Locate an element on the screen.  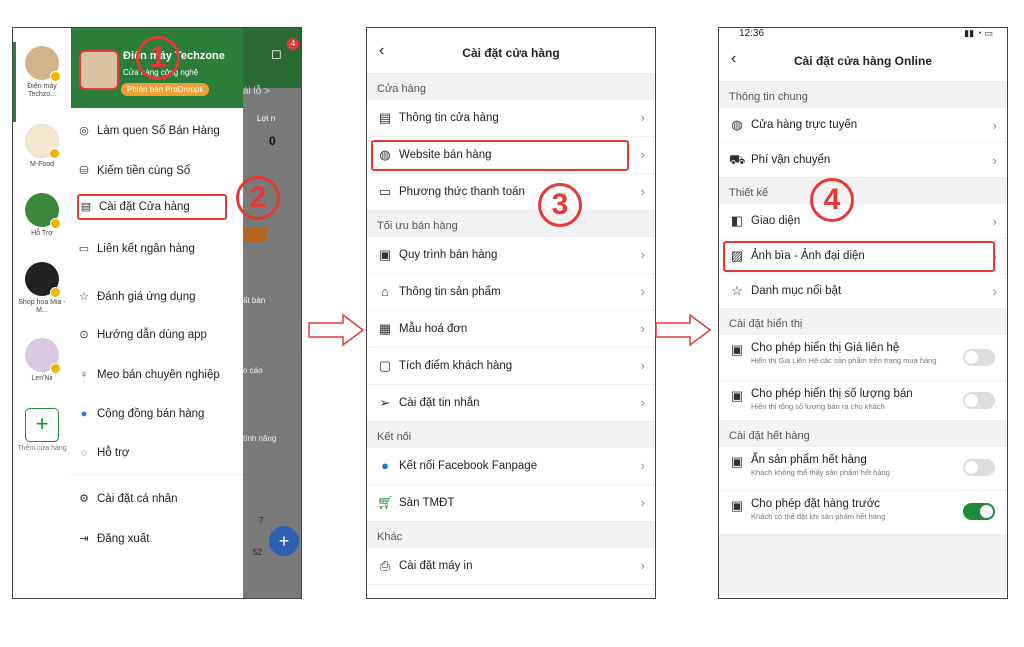
version-pill: Phiên bản ProDroppii is located at coordinates (165, 89).